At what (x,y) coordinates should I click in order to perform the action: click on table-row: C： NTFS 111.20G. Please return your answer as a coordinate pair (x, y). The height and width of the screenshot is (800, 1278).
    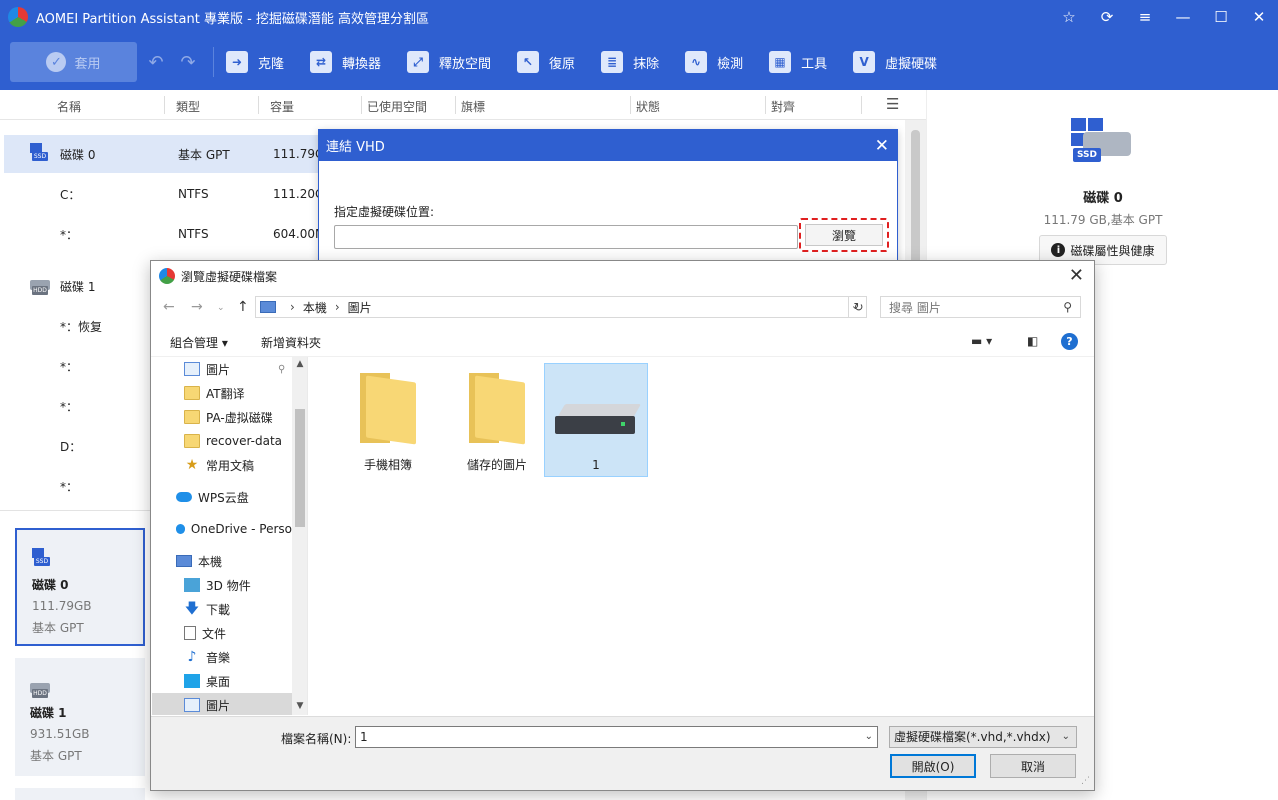
    Looking at the image, I should click on (164, 194).